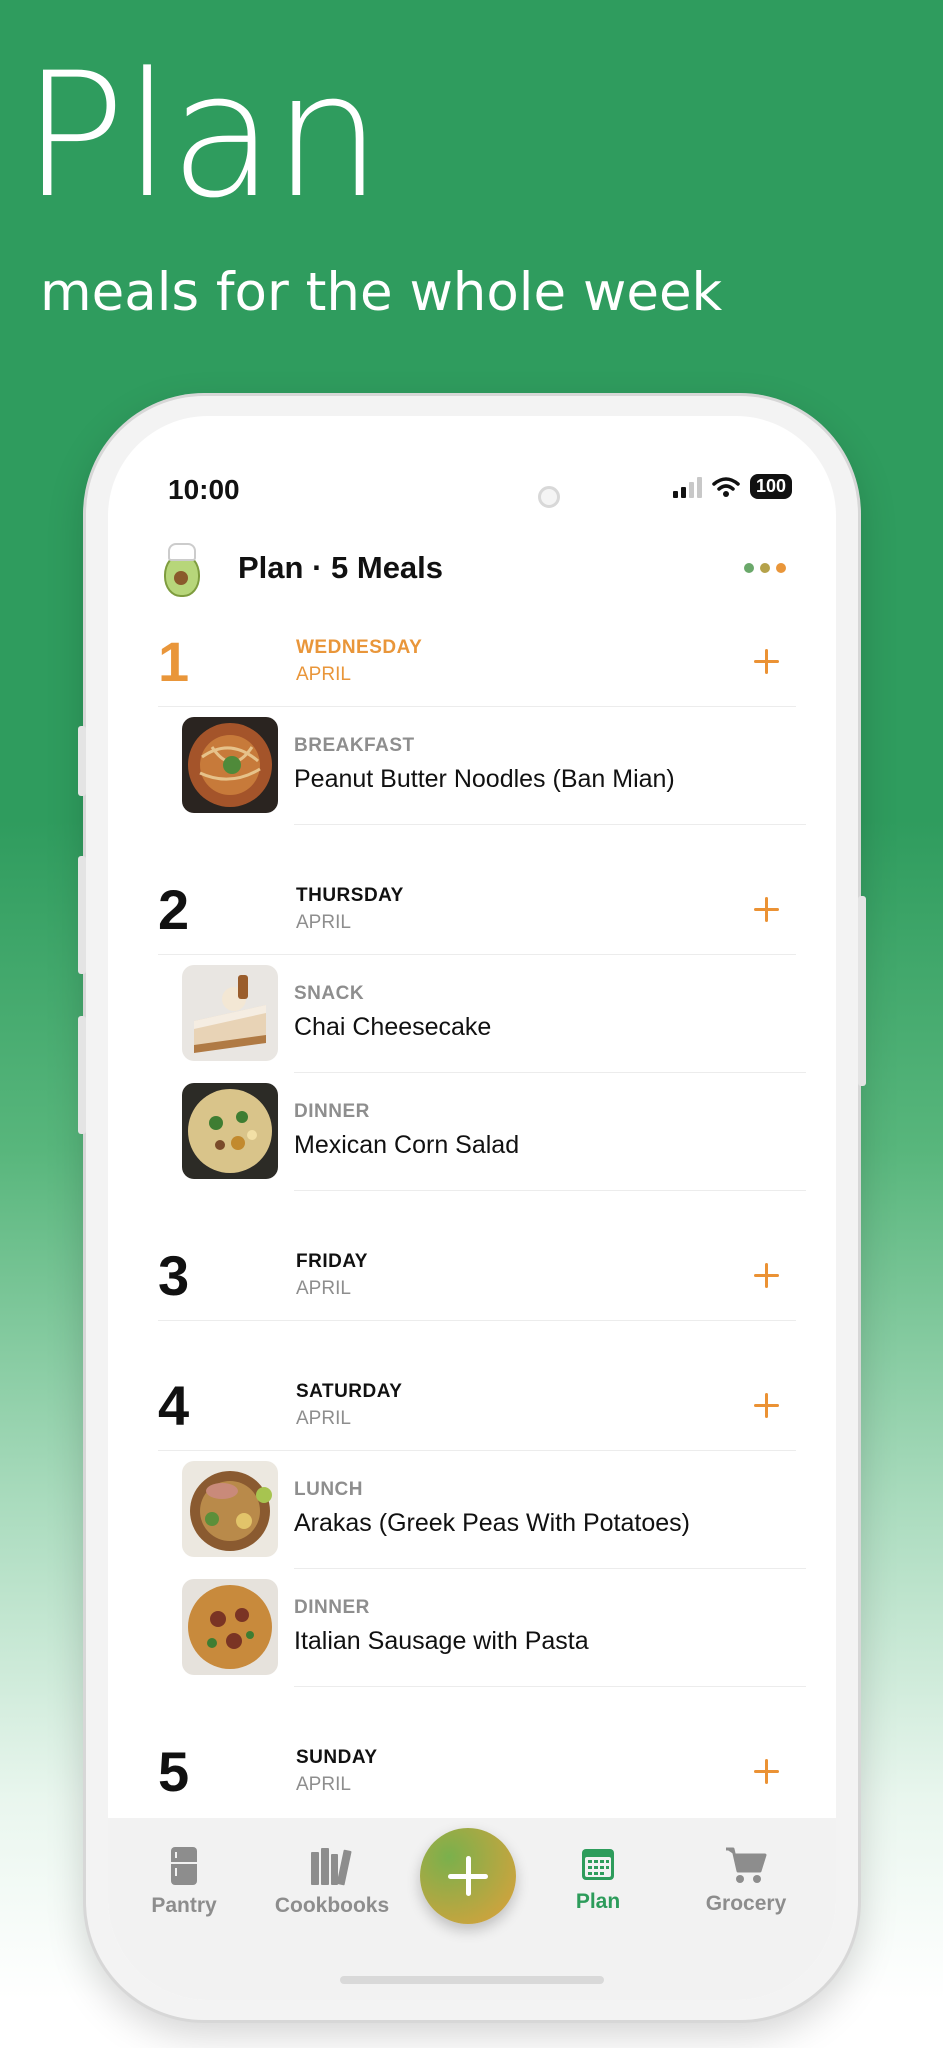 The image size is (943, 2048). Describe the element at coordinates (202, 135) in the screenshot. I see `hero-title: Plan` at that location.